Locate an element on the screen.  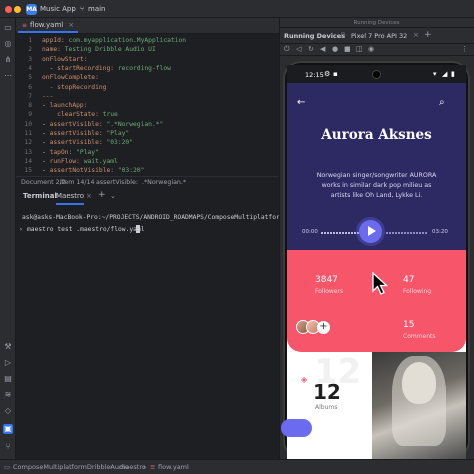
run-icon: ▷ is located at coordinates (8, 363).